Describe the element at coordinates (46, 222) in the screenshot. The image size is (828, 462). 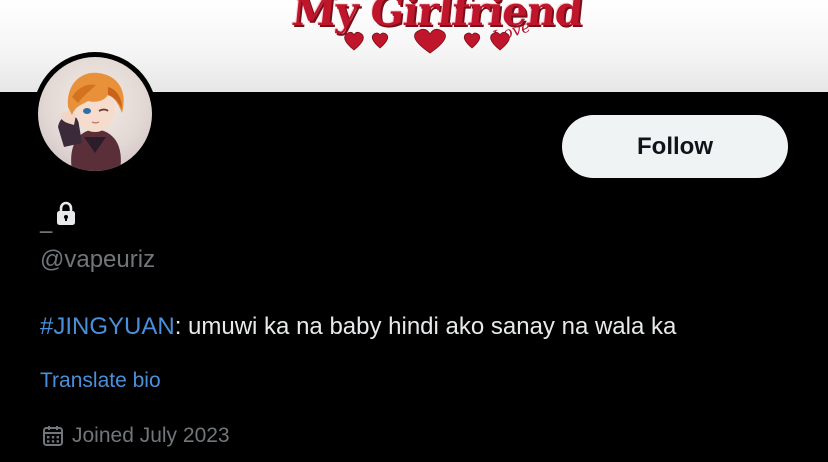
I see `display-name: _` at that location.